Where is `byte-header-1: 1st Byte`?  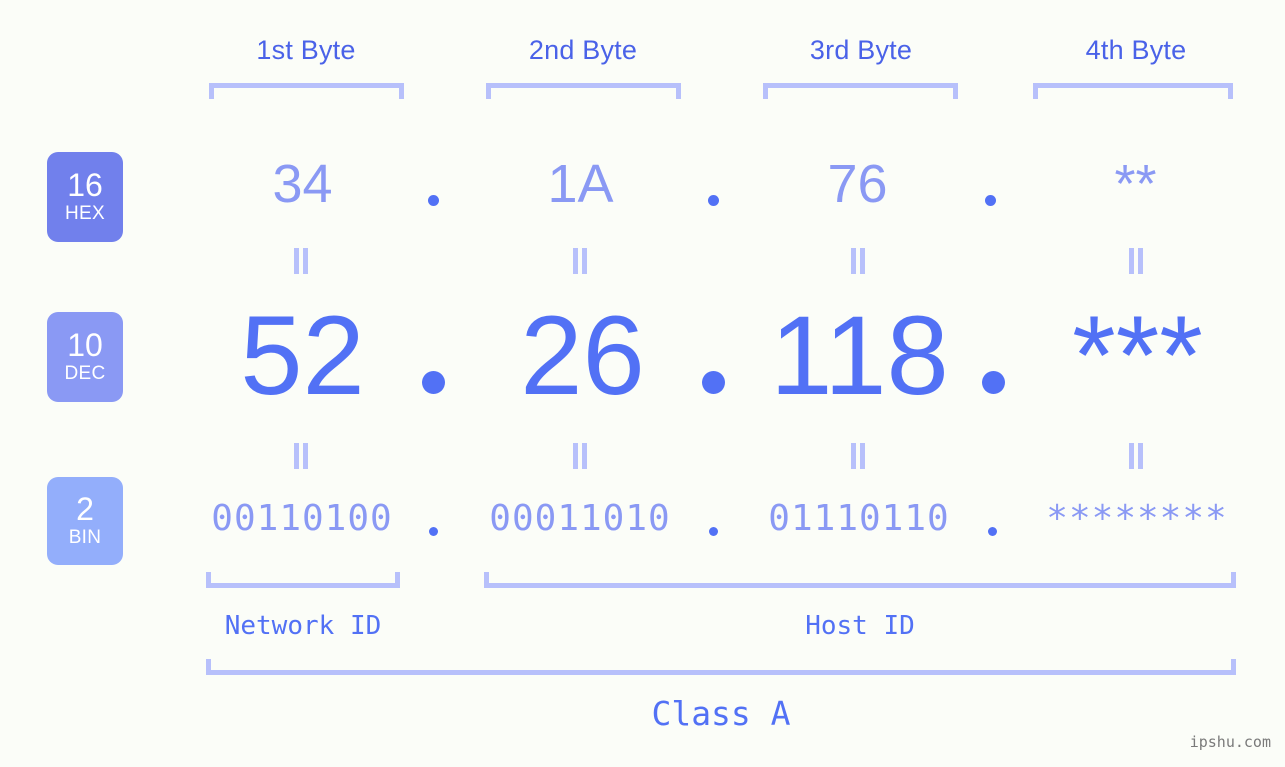 byte-header-1: 1st Byte is located at coordinates (306, 50).